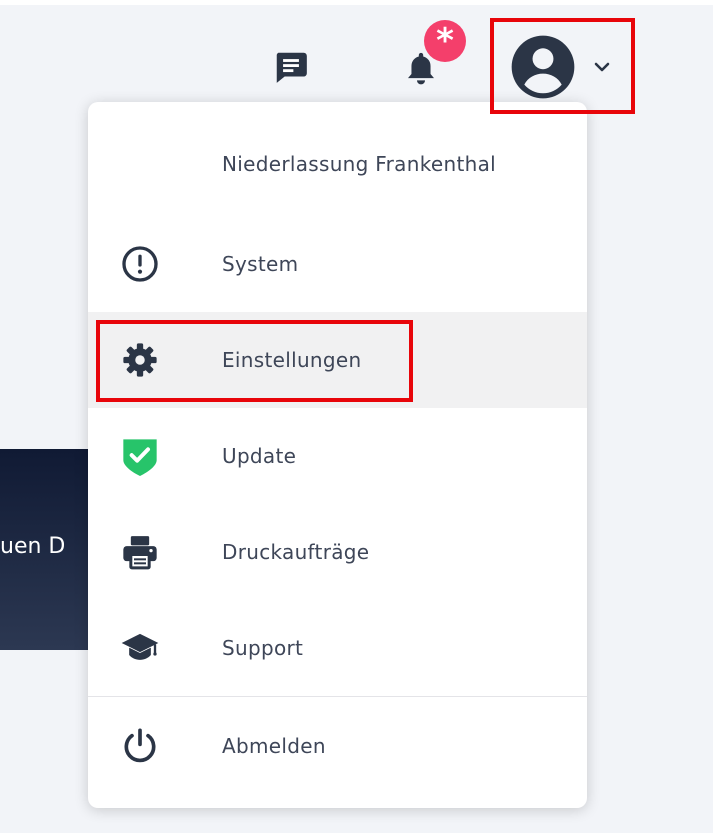 The width and height of the screenshot is (713, 833). I want to click on chevron-down-icon, so click(602, 67).